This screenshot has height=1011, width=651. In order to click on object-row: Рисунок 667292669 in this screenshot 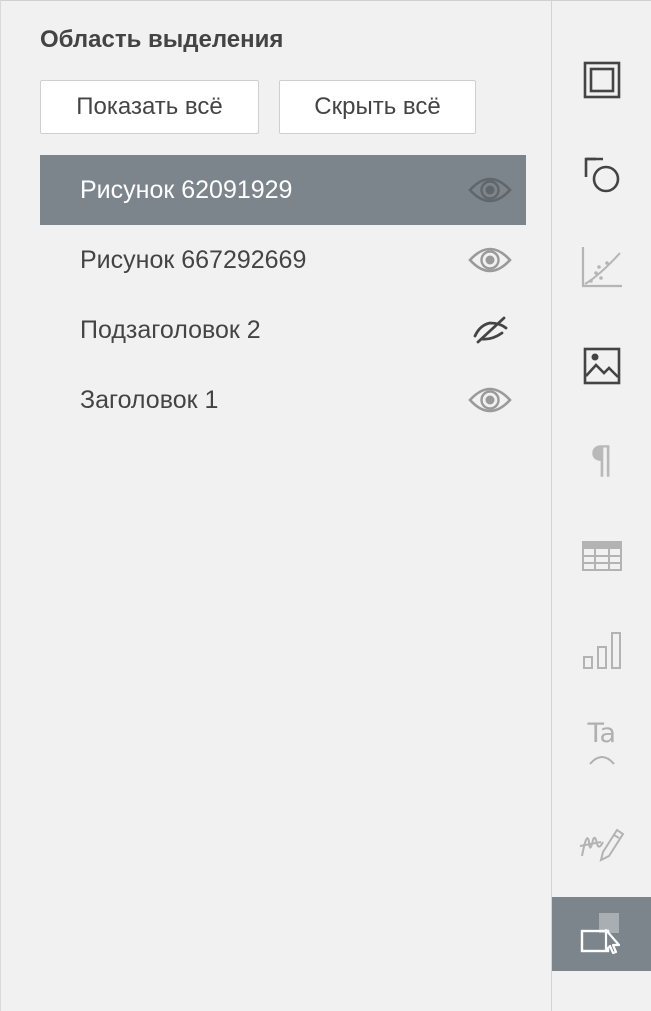, I will do `click(283, 260)`.